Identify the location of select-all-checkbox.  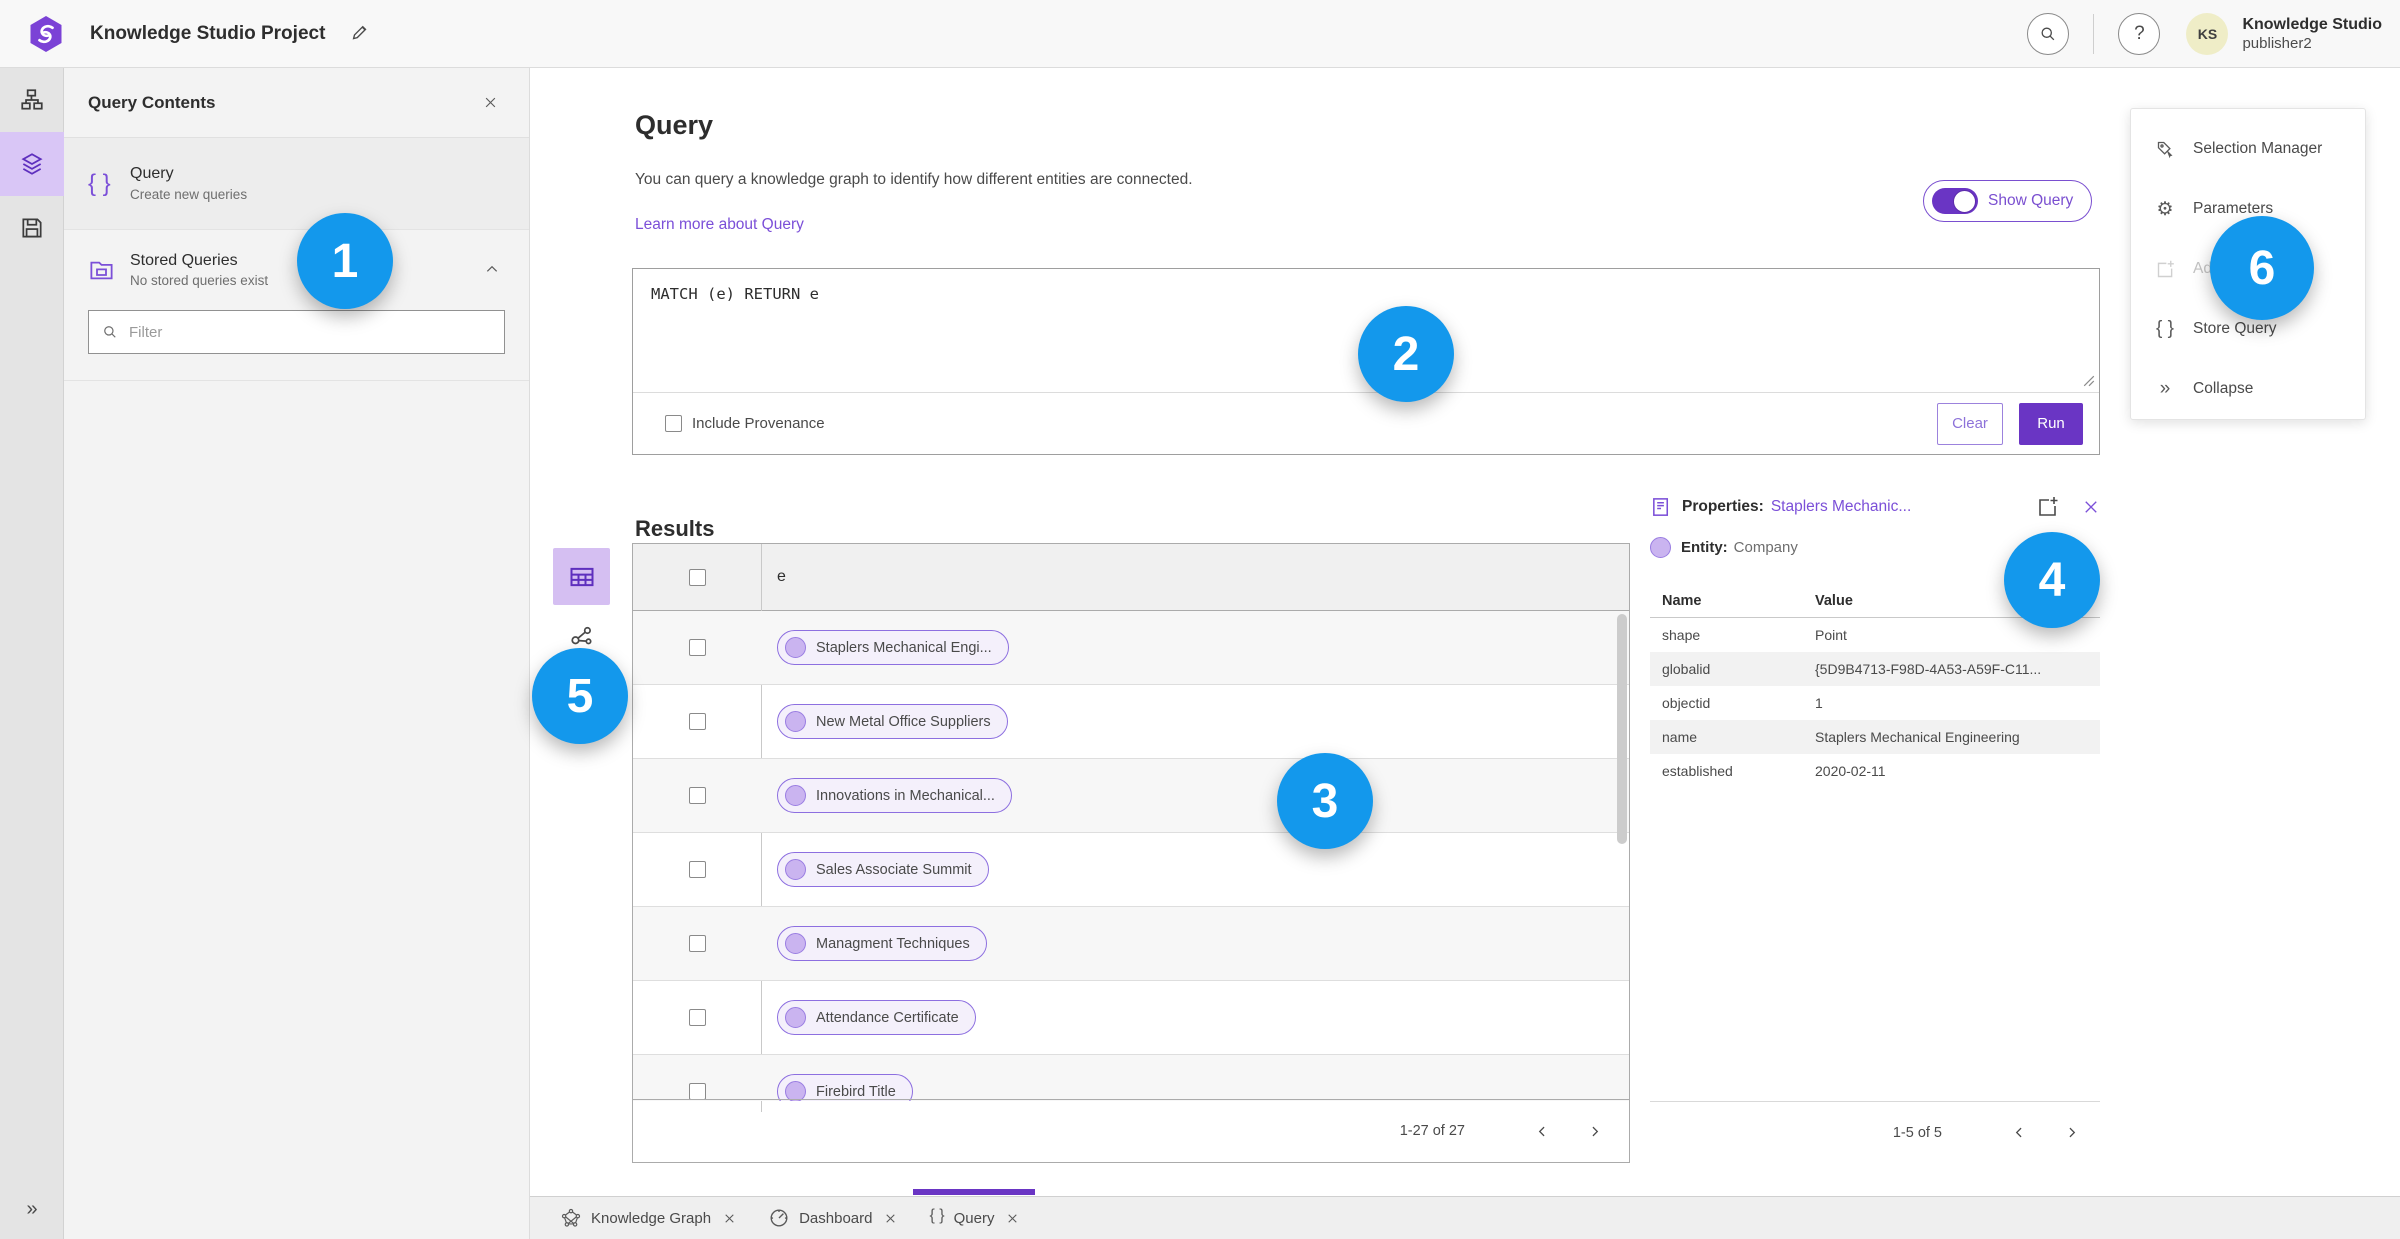
(697, 577).